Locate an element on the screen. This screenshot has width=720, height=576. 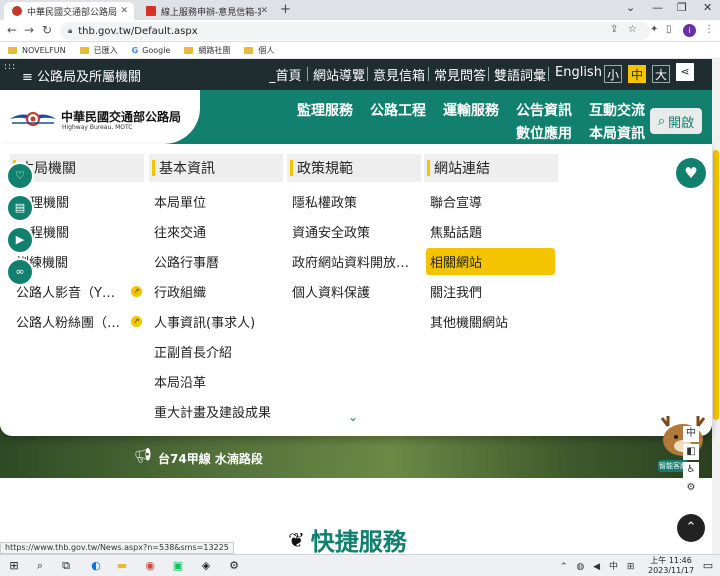
system-clock: 上午 11:46 2023/11/17 is located at coordinates (671, 566).